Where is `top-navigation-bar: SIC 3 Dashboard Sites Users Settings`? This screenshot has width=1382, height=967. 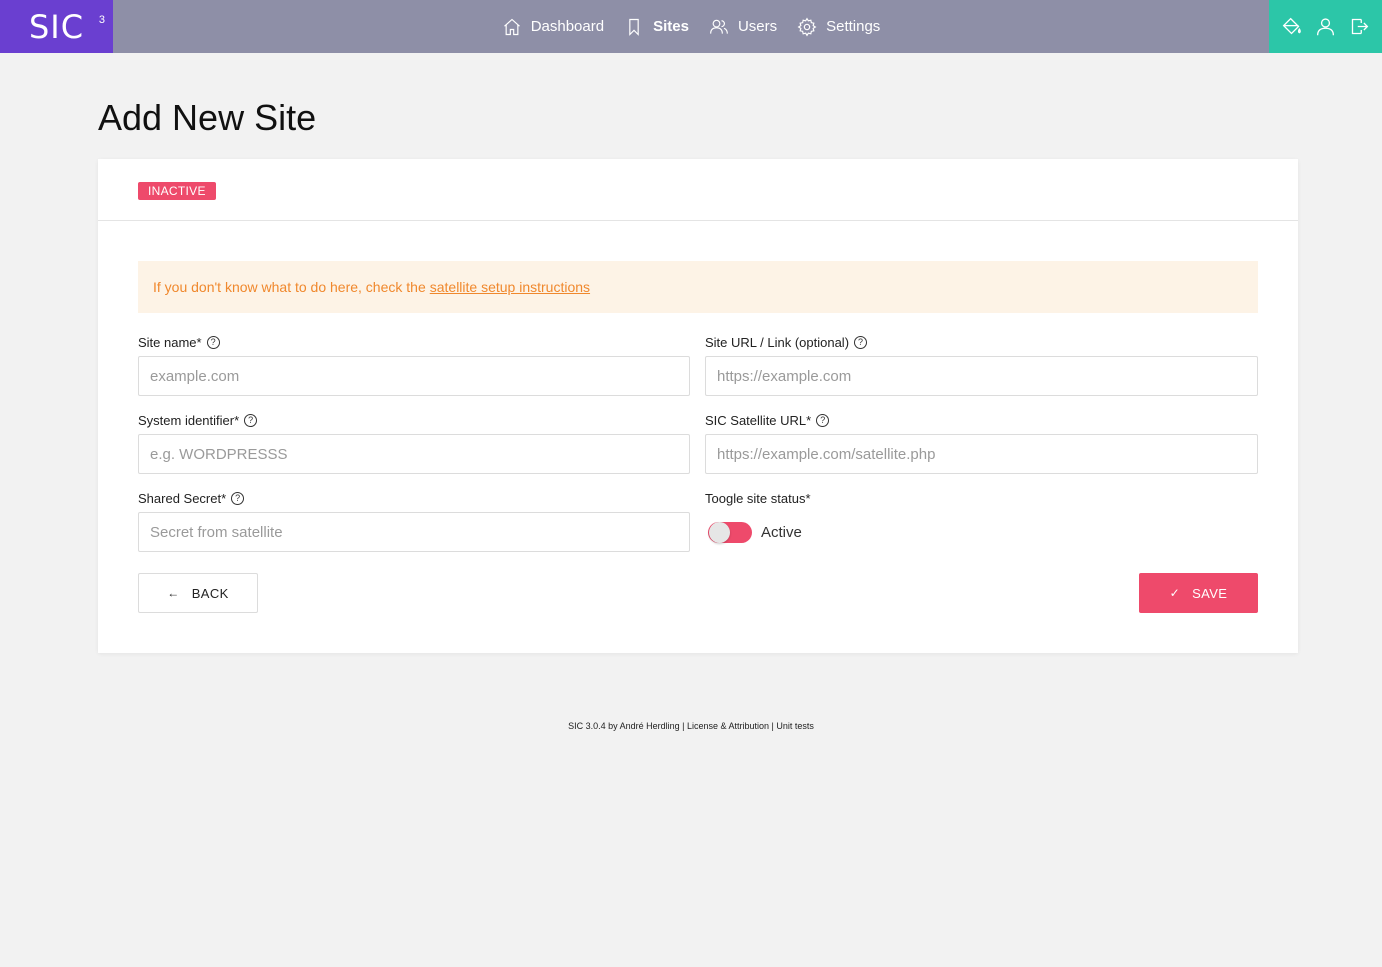
top-navigation-bar: SIC 3 Dashboard Sites Users Settings is located at coordinates (691, 26).